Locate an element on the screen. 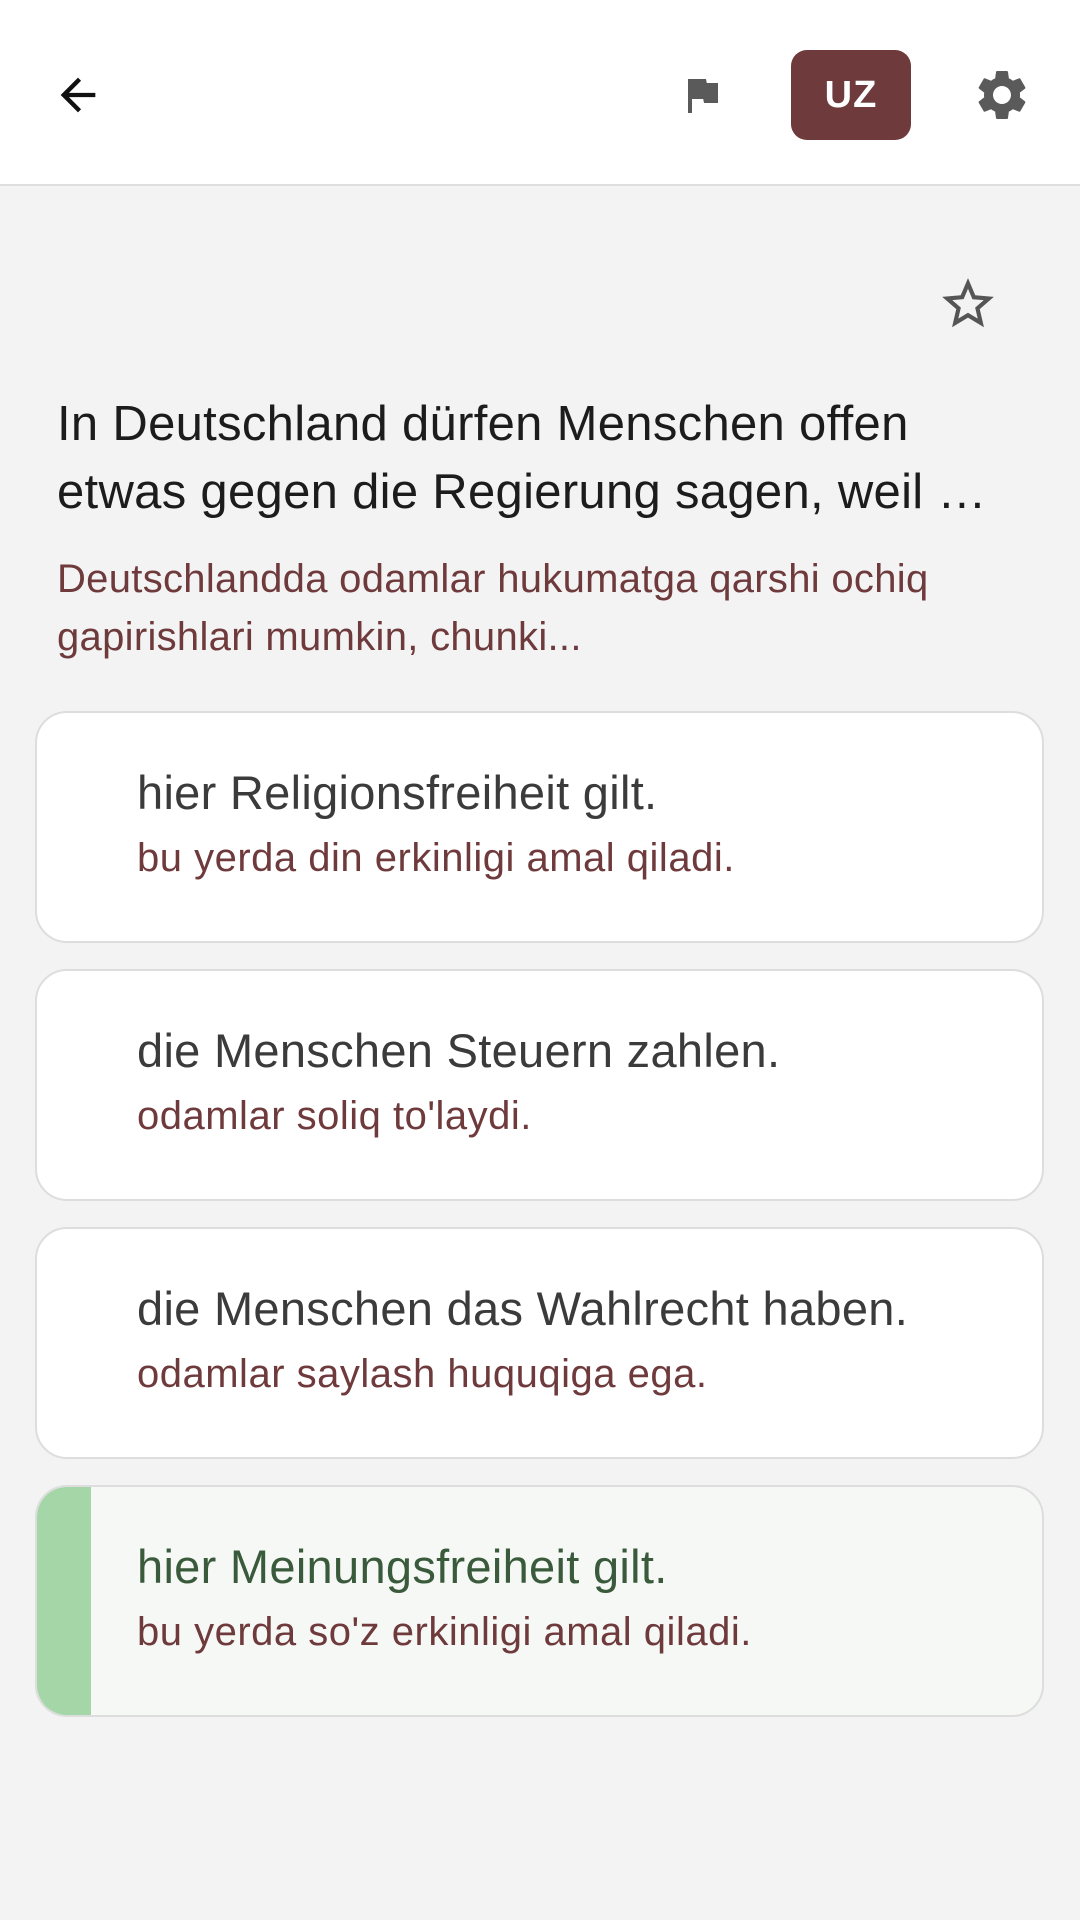 The height and width of the screenshot is (1920, 1080). option-translation: bu yerda so'z erkinligi amal qiladi. is located at coordinates (444, 1632).